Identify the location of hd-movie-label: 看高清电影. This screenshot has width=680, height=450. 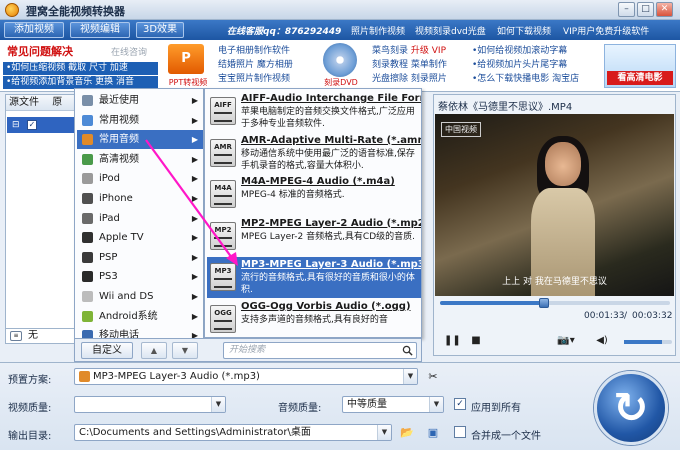
(640, 78).